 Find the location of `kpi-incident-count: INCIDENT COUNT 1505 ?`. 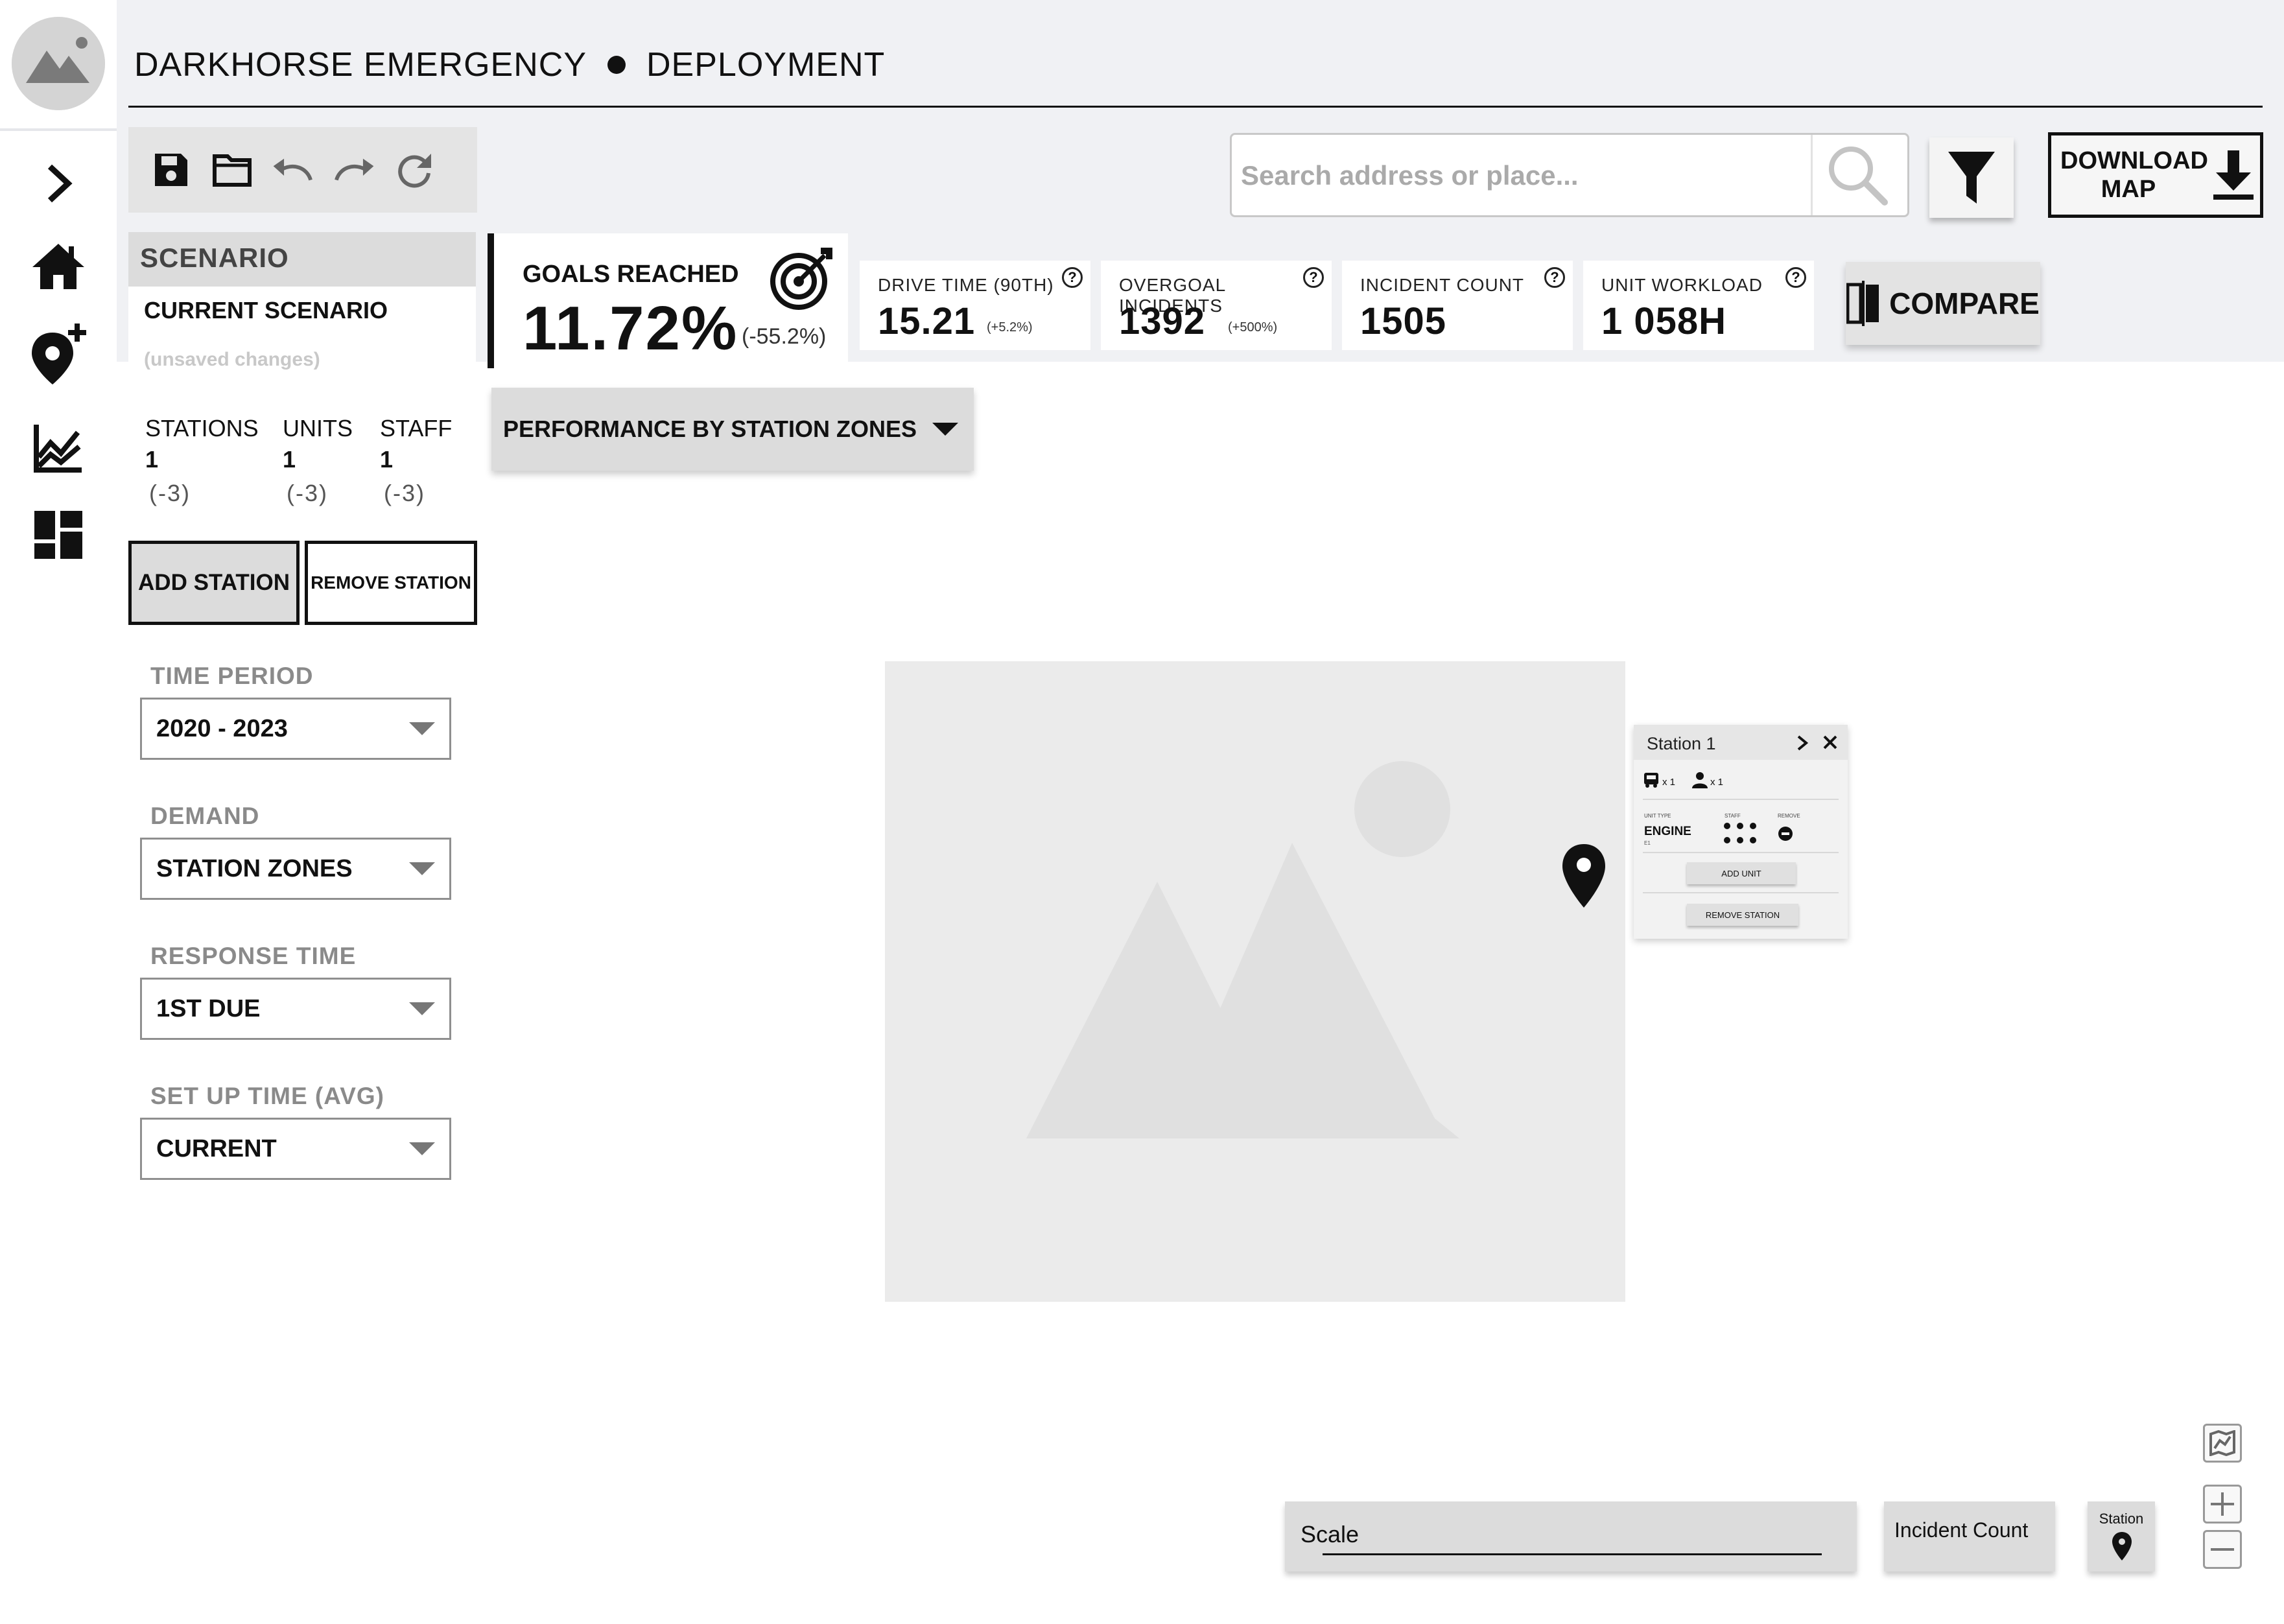

kpi-incident-count: INCIDENT COUNT 1505 ? is located at coordinates (1457, 305).